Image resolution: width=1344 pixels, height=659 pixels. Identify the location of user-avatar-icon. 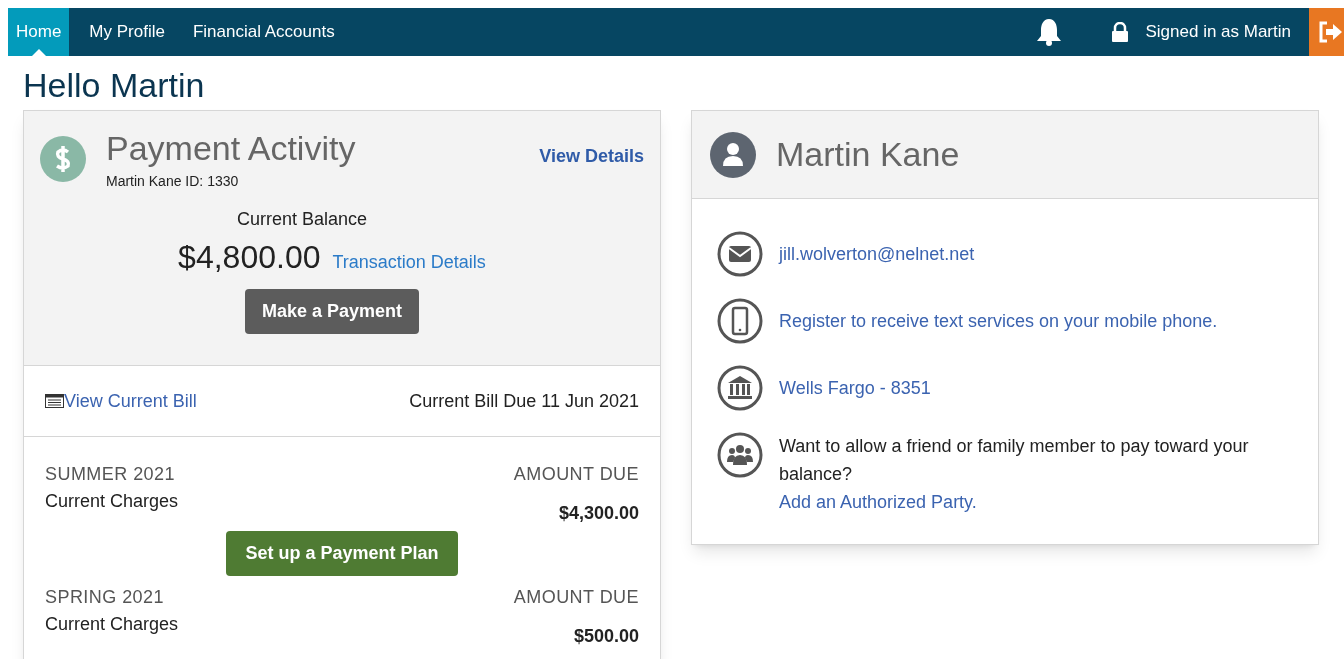
(733, 154).